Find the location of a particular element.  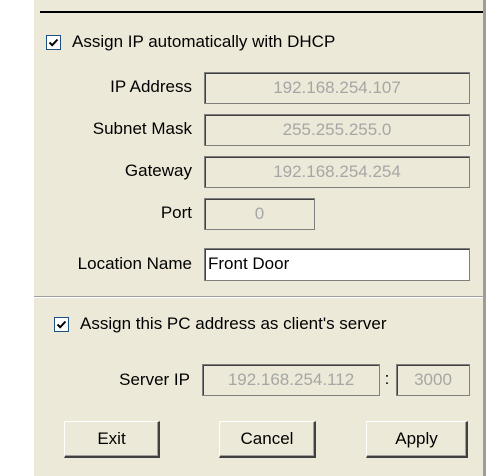

subnet-mask-label: Subnet Mask is located at coordinates (142, 128).